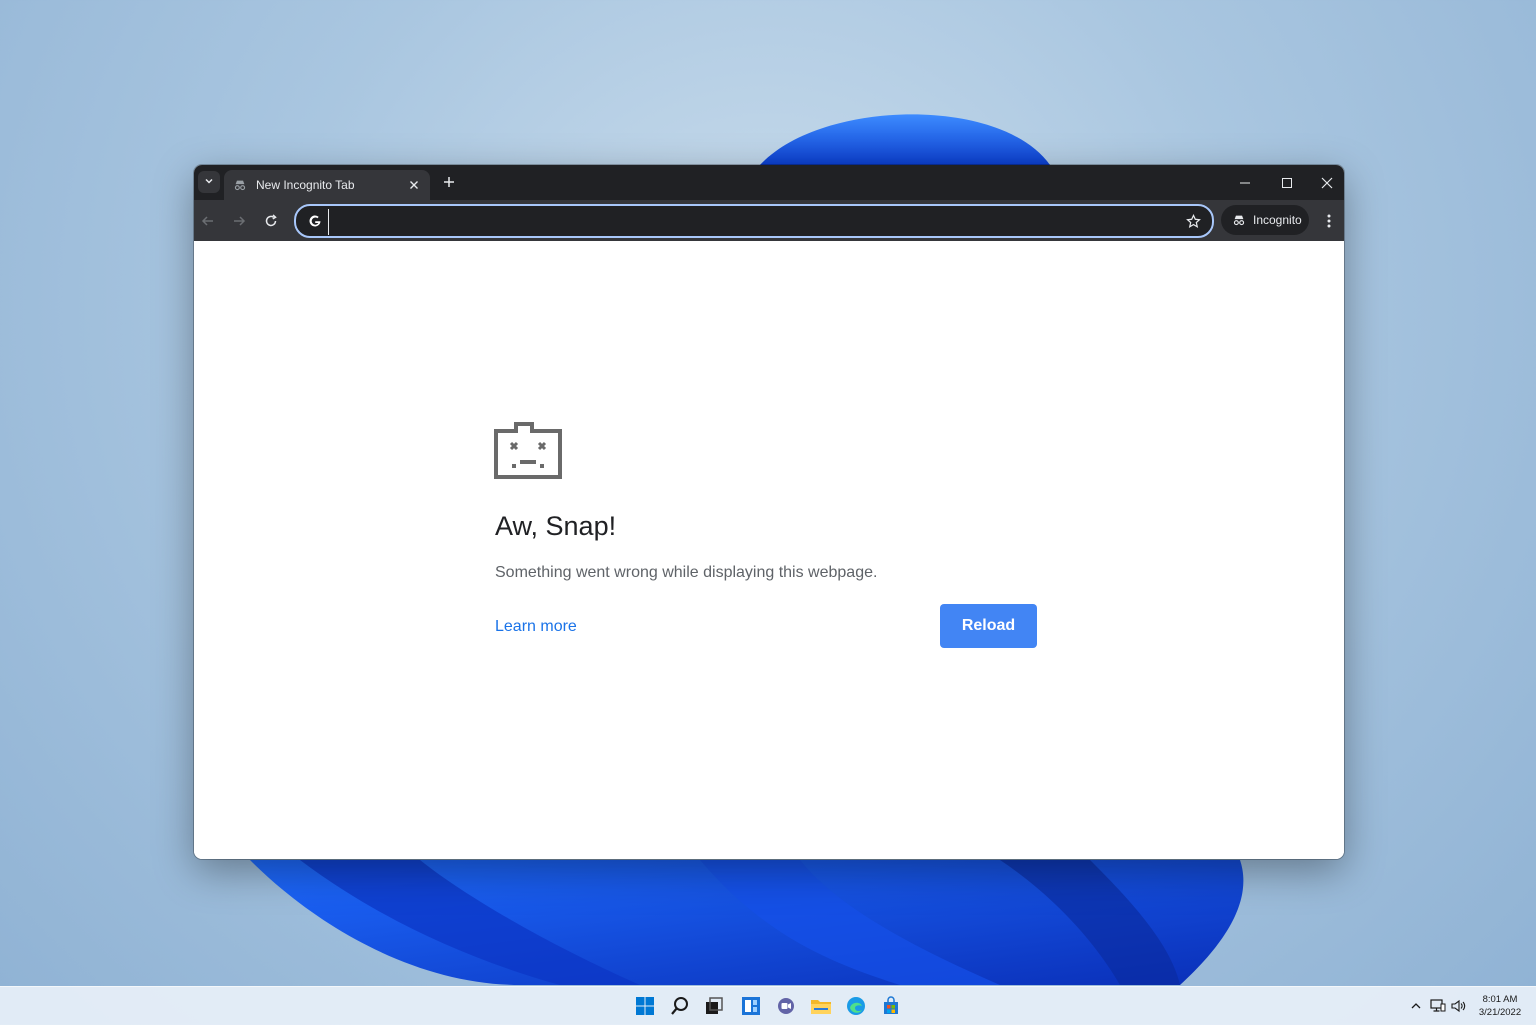 This screenshot has height=1025, width=1536. I want to click on new-tab-button, so click(449, 182).